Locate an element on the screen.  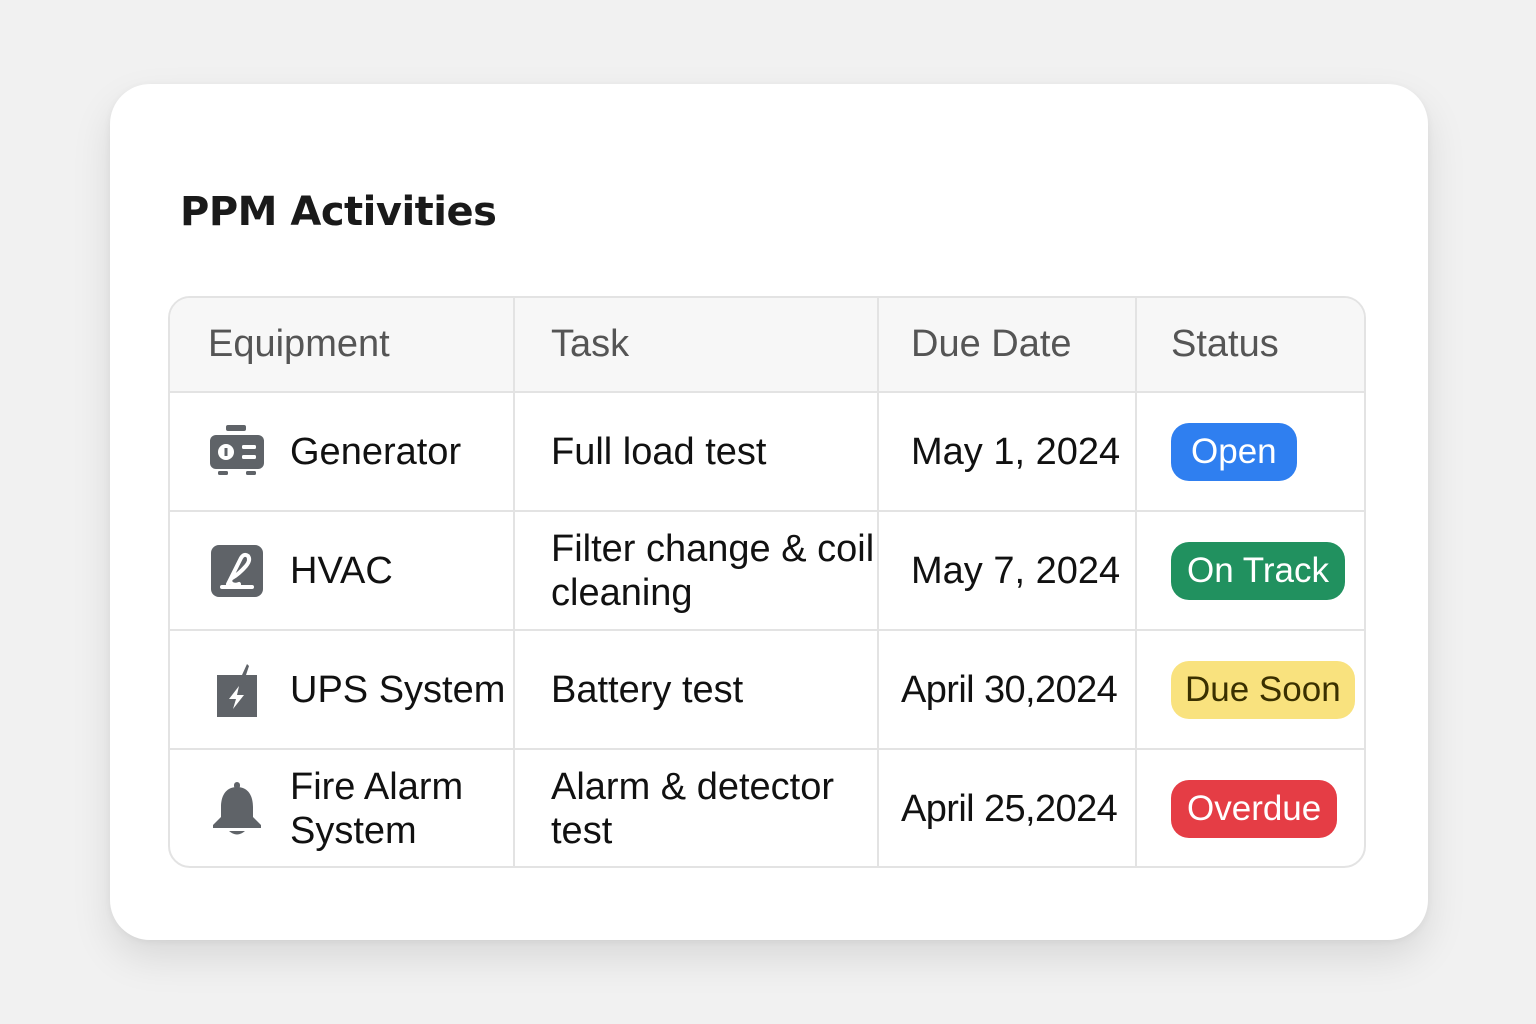
equipment-name: UPS System is located at coordinates (398, 689).